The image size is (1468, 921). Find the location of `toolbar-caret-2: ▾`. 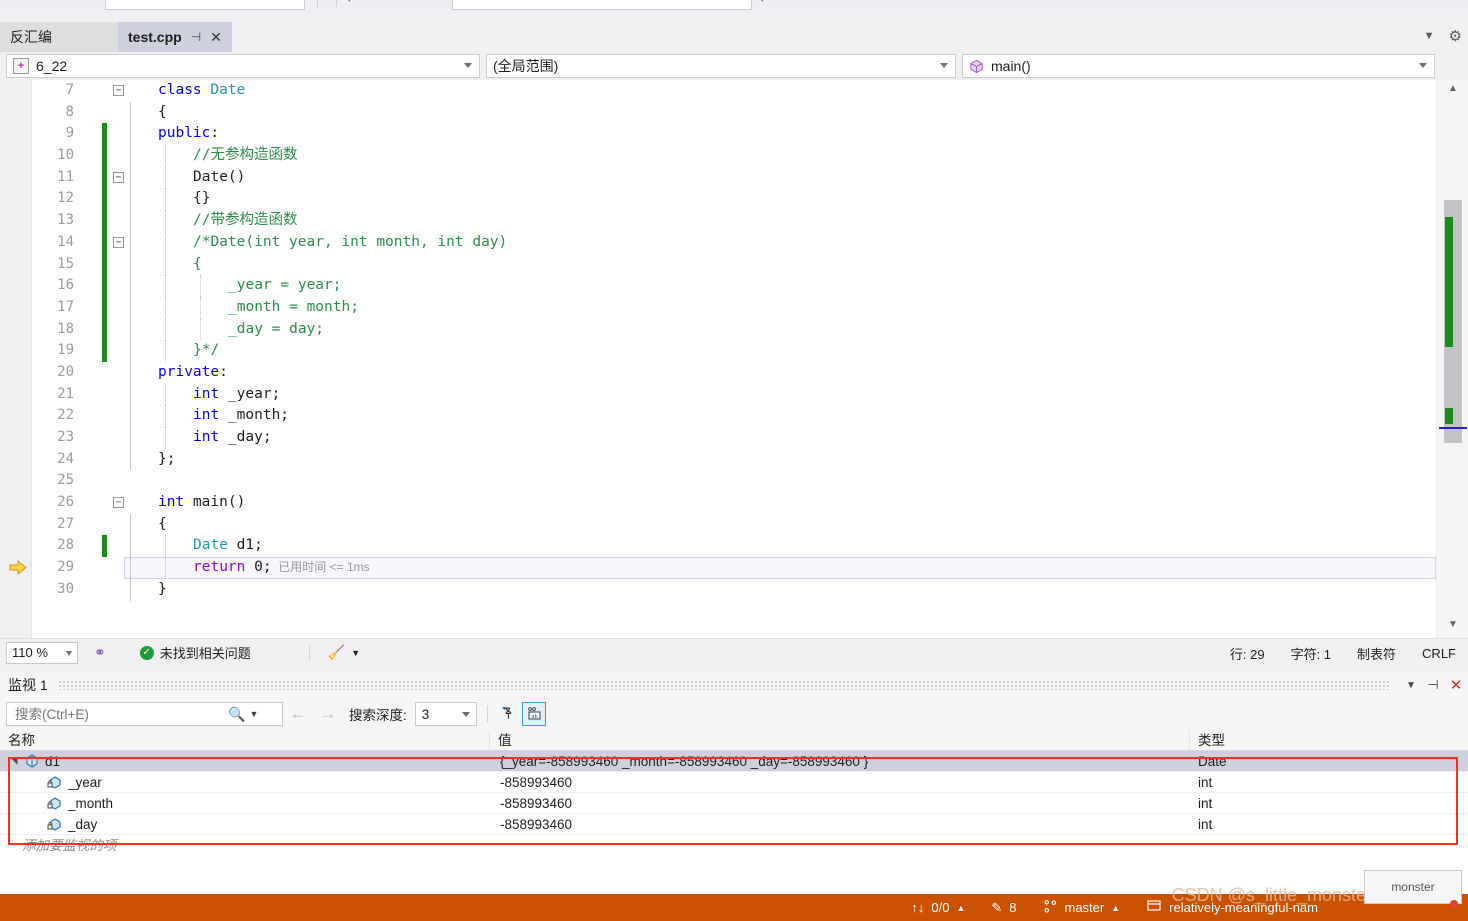

toolbar-caret-2: ▾ is located at coordinates (762, 2).